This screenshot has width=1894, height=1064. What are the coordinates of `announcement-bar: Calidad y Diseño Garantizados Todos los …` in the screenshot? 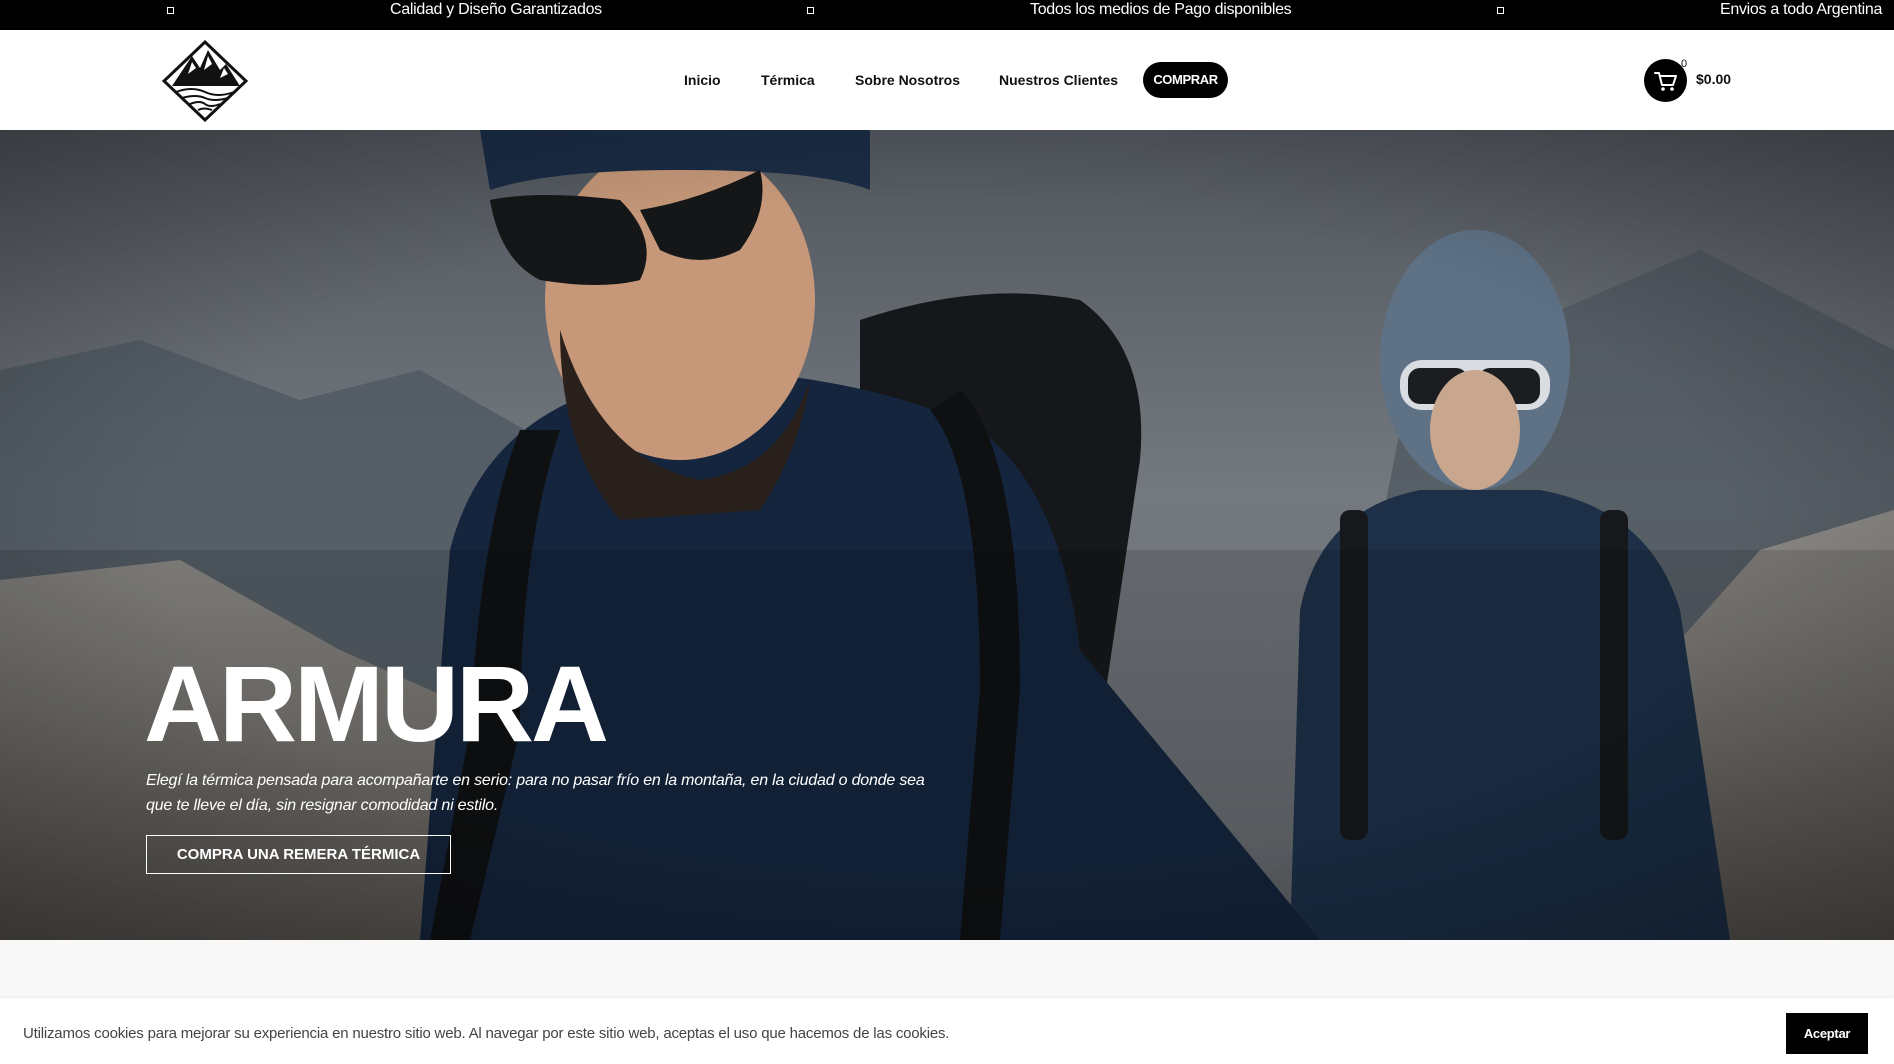 It's located at (947, 15).